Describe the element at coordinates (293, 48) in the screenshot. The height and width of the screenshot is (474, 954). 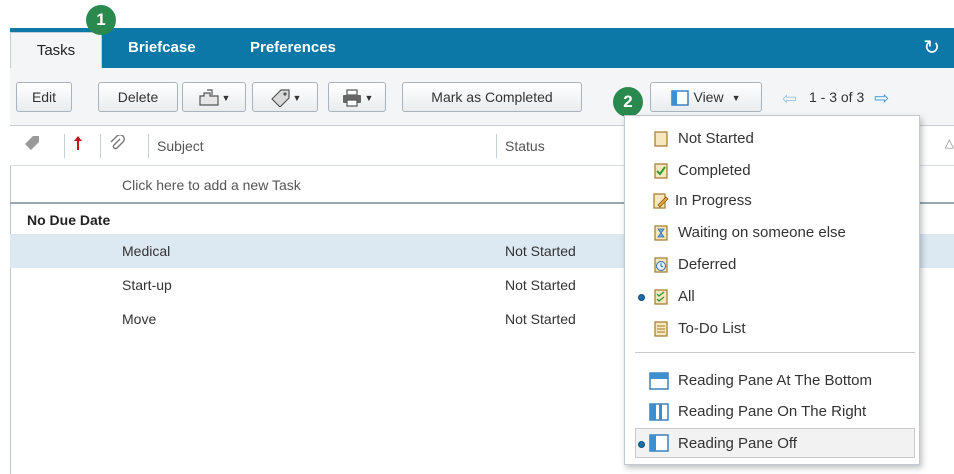
I see `tab-preferences: Preferences` at that location.